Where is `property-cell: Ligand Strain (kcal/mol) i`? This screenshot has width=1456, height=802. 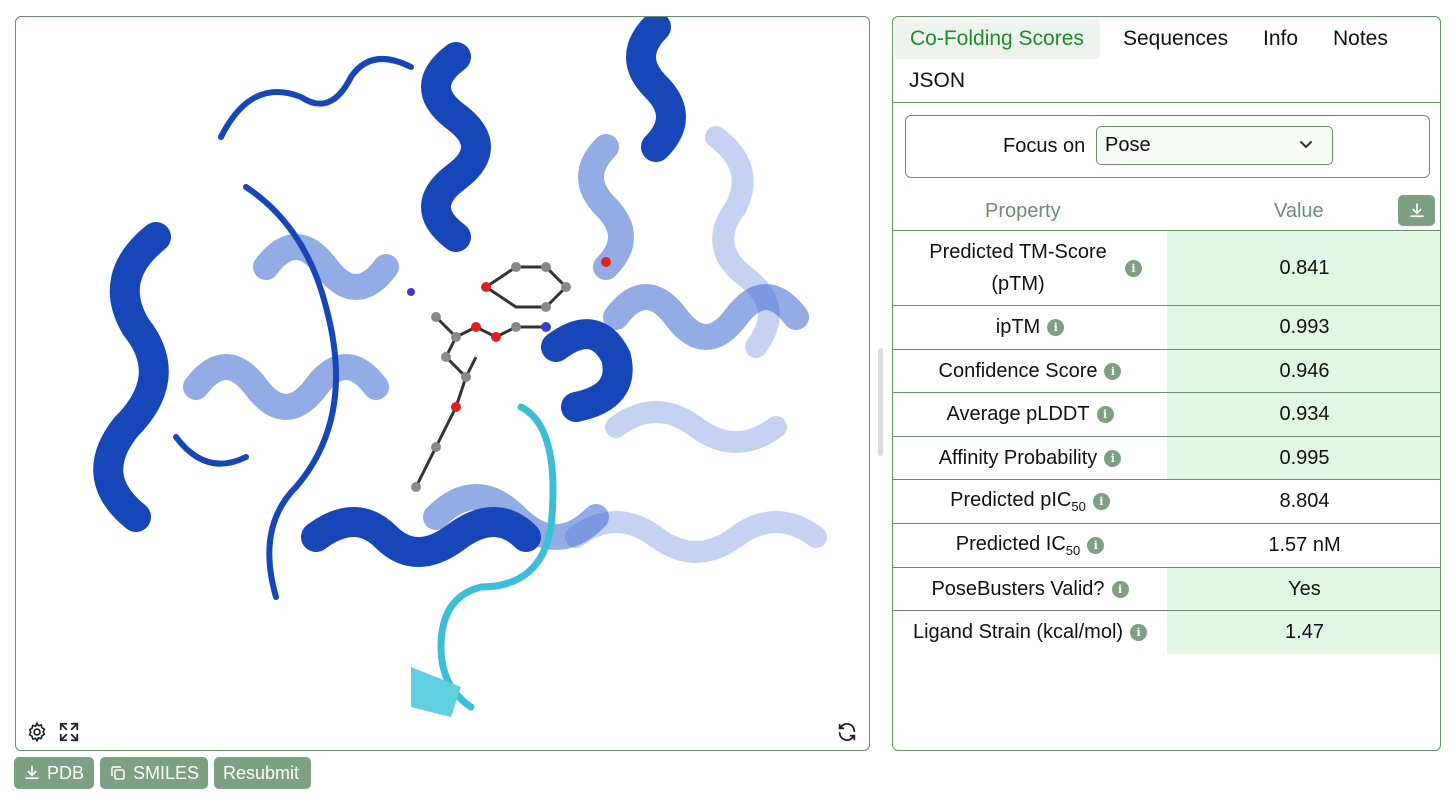
property-cell: Ligand Strain (kcal/mol) i is located at coordinates (1030, 632).